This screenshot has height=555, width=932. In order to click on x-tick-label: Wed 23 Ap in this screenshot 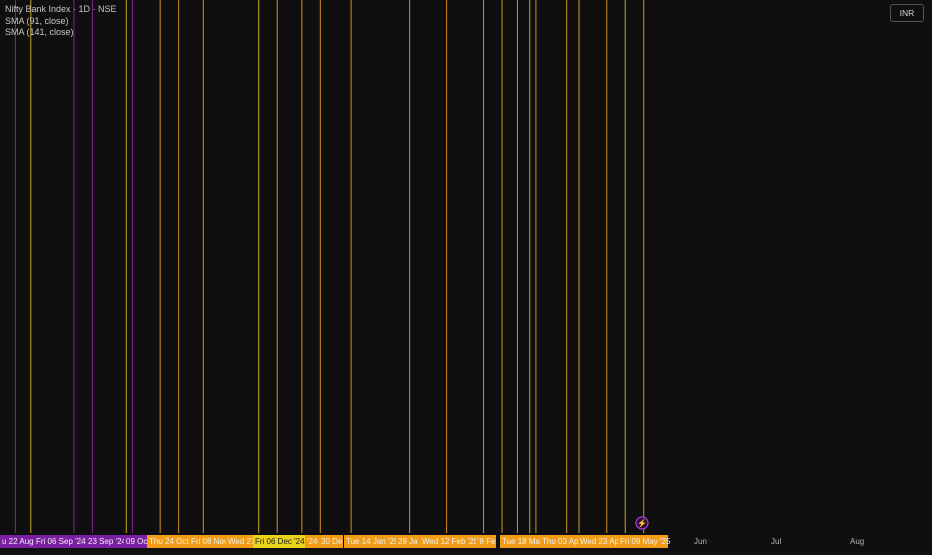, I will do `click(600, 541)`.